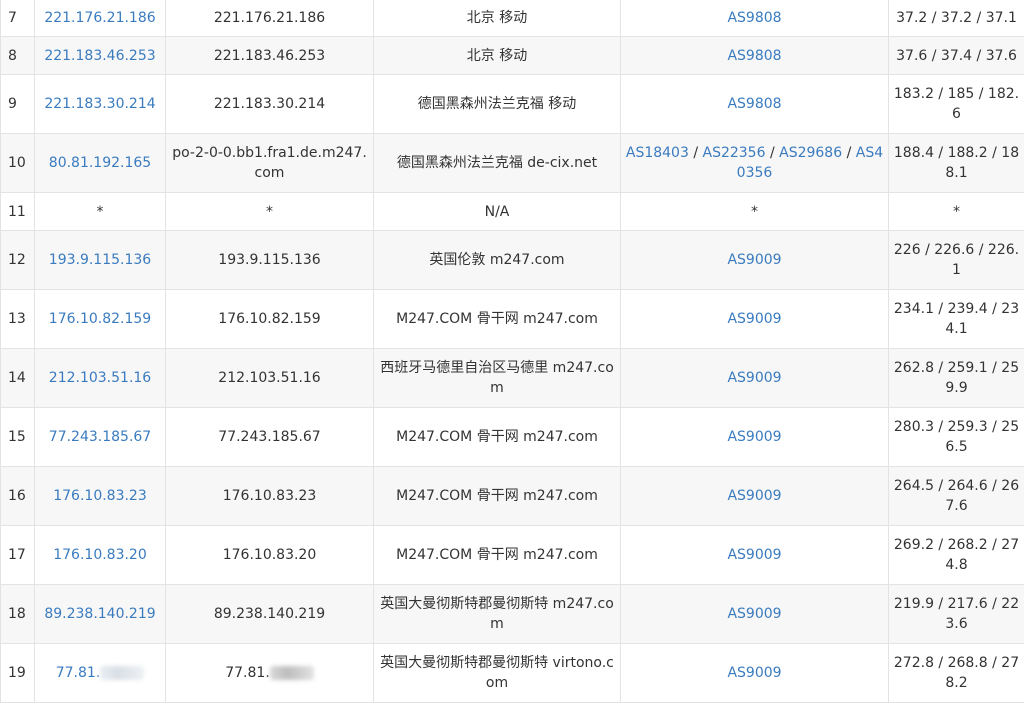  What do you see at coordinates (18, 18) in the screenshot?
I see `hop-cell: 7` at bounding box center [18, 18].